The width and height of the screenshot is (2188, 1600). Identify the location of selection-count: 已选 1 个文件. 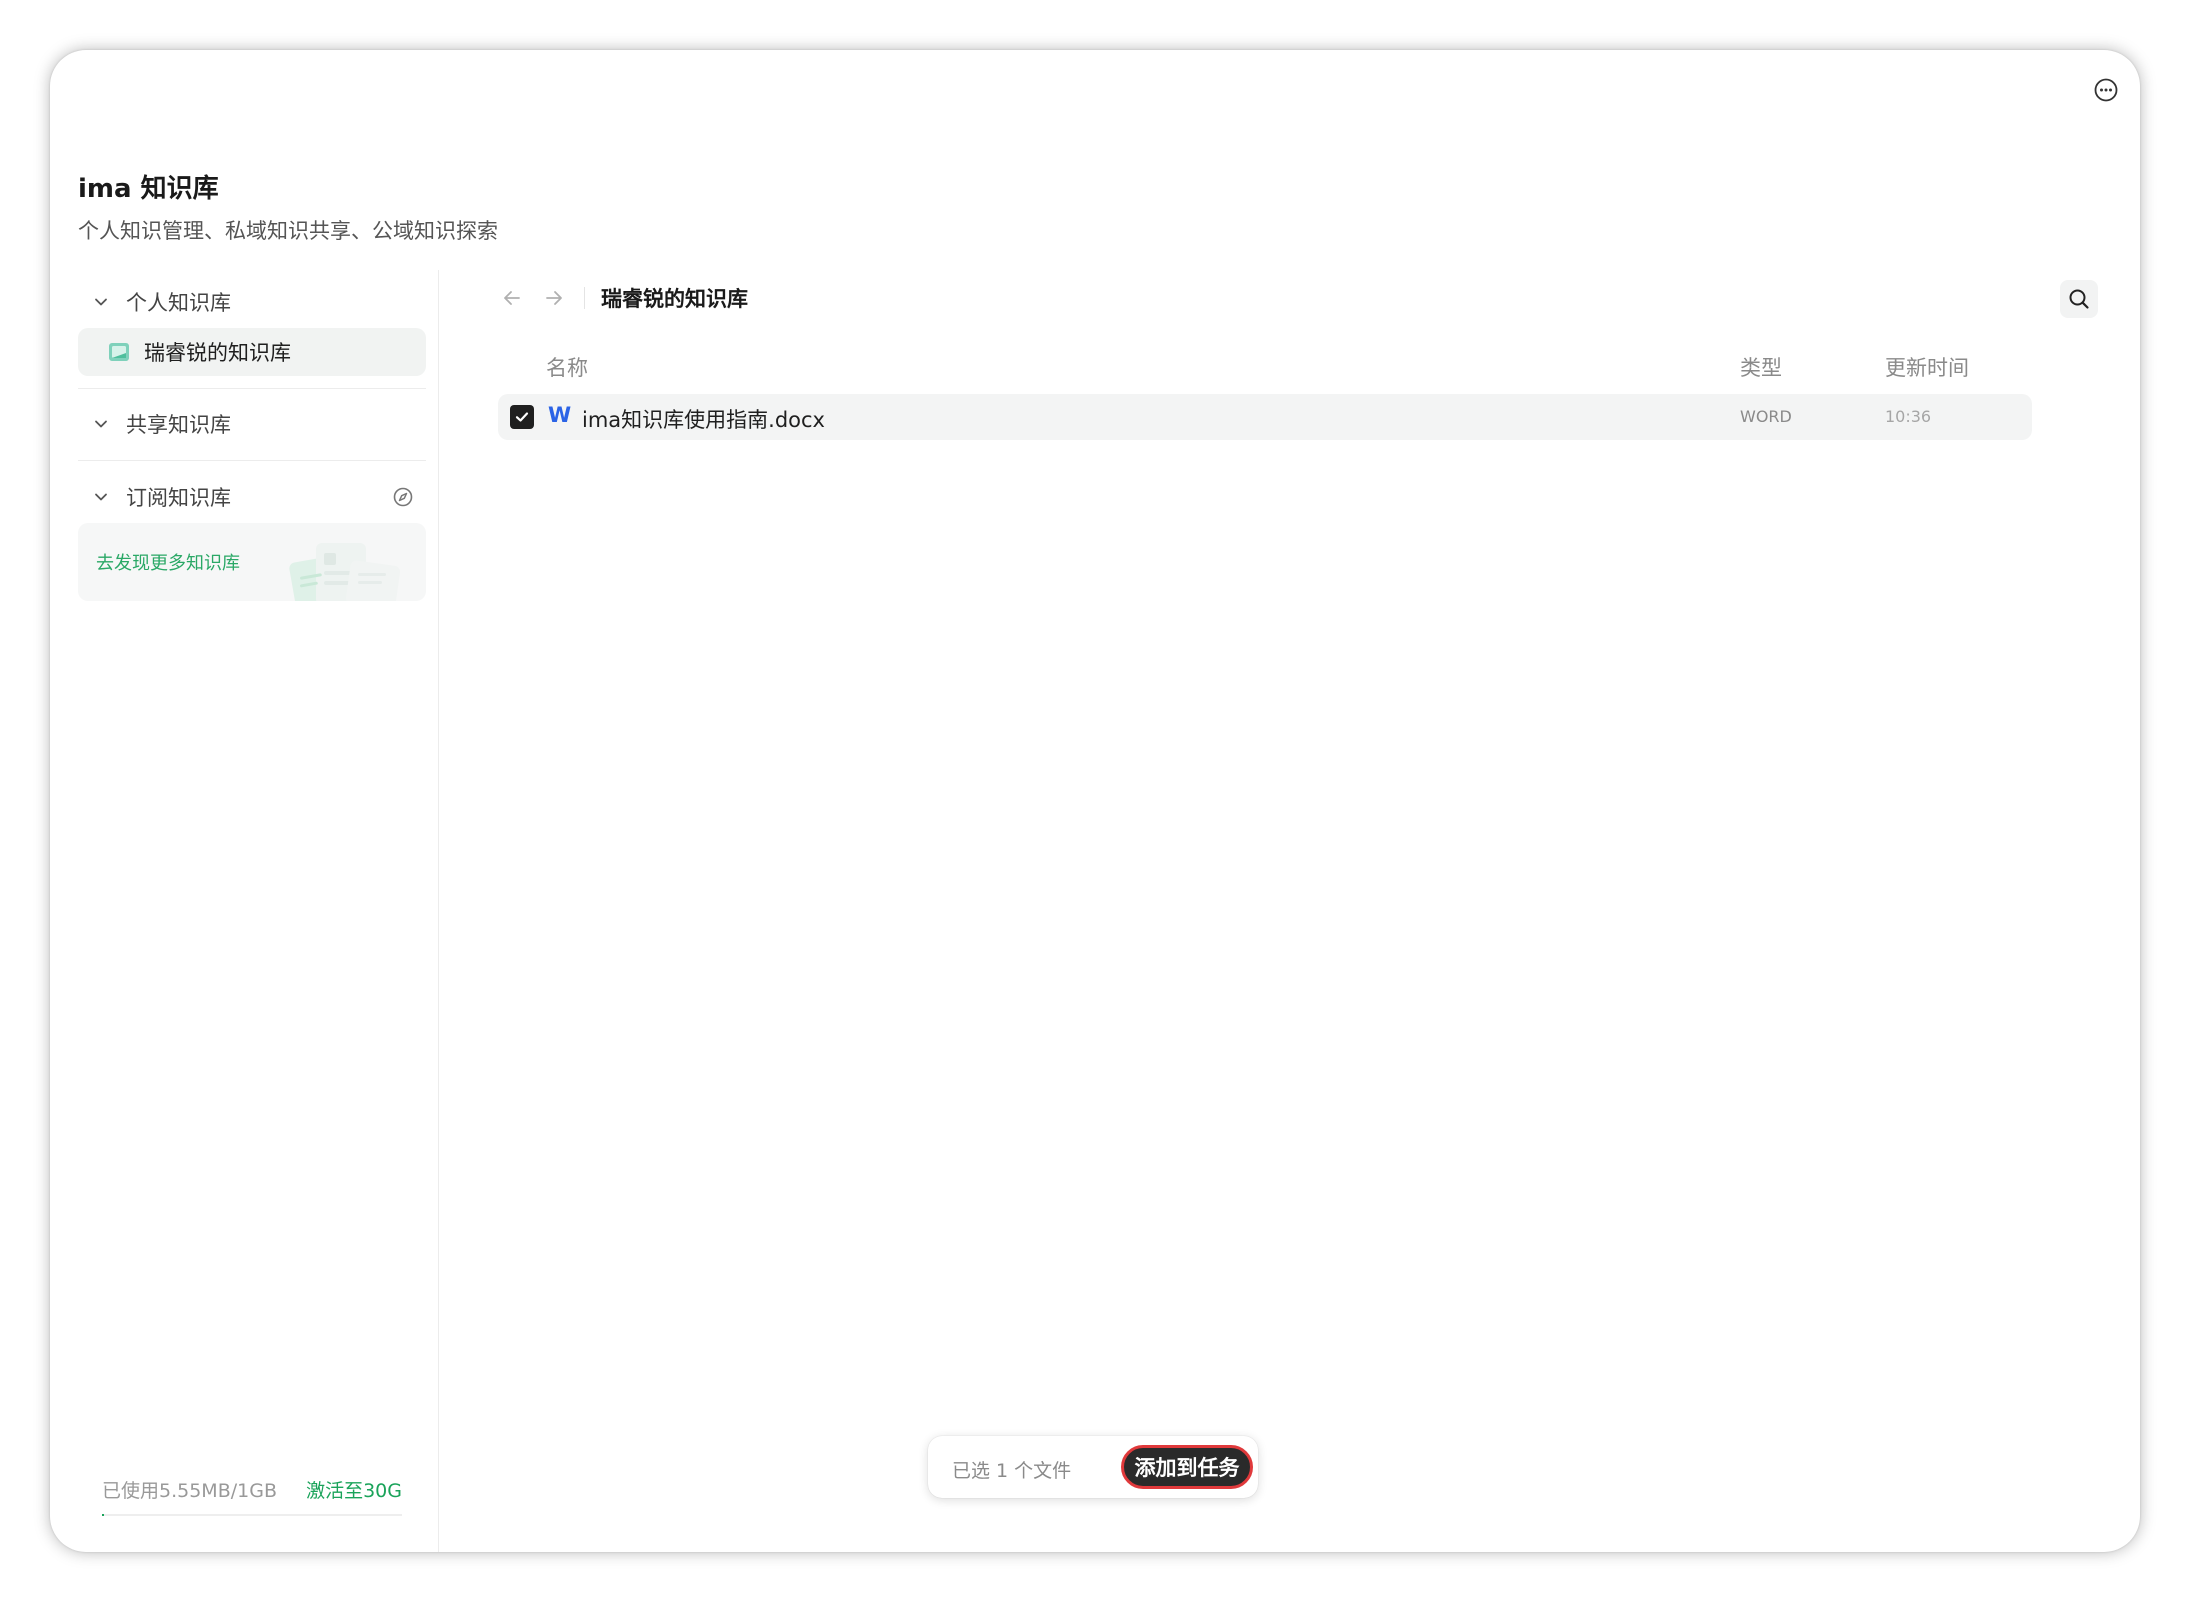
(1012, 1471).